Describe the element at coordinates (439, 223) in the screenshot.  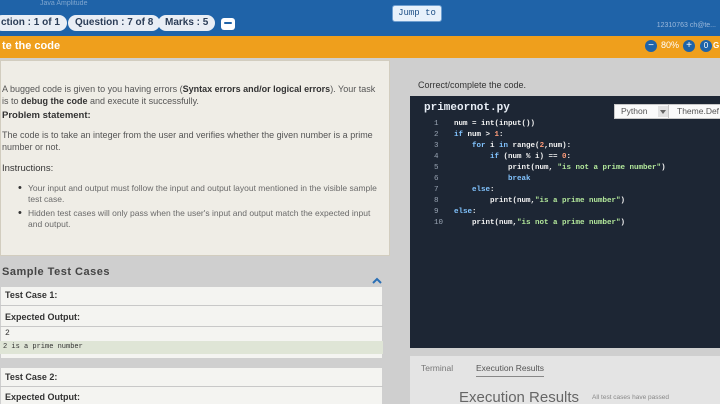
I see `line-number: 10` at that location.